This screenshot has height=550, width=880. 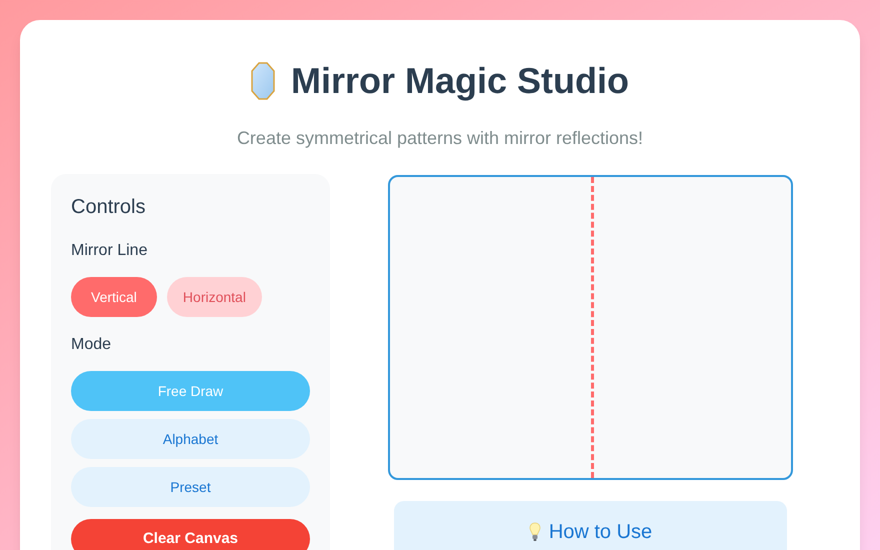 I want to click on app-subtitle: Create symmetrical patterns with mirror reflections!, so click(x=440, y=138).